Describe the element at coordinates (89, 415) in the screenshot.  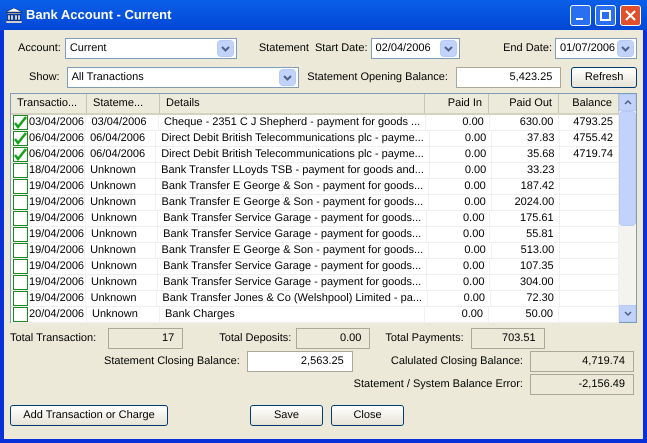
I see `add-transaction-button: Add Transaction or Charge` at that location.